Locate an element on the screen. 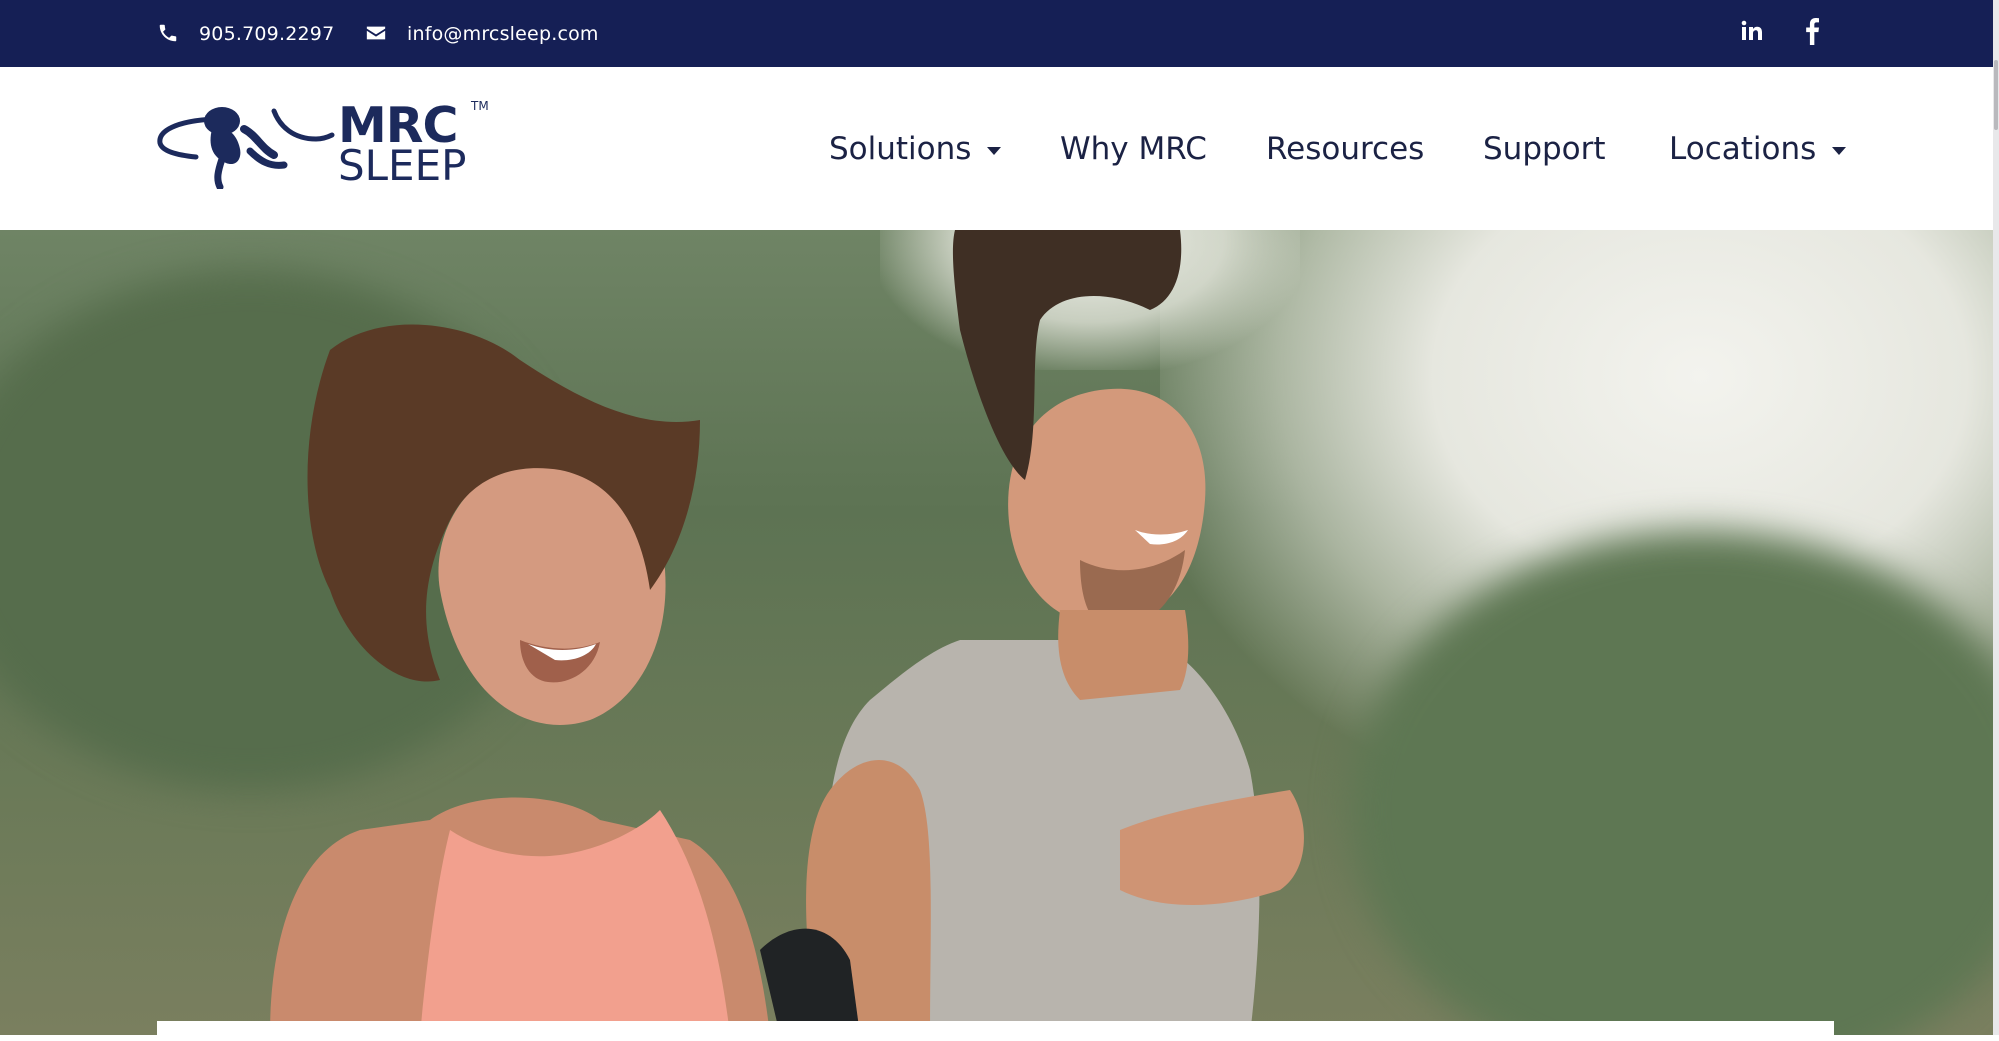 Image resolution: width=1999 pixels, height=1041 pixels. content-card-top-edge is located at coordinates (995, 1031).